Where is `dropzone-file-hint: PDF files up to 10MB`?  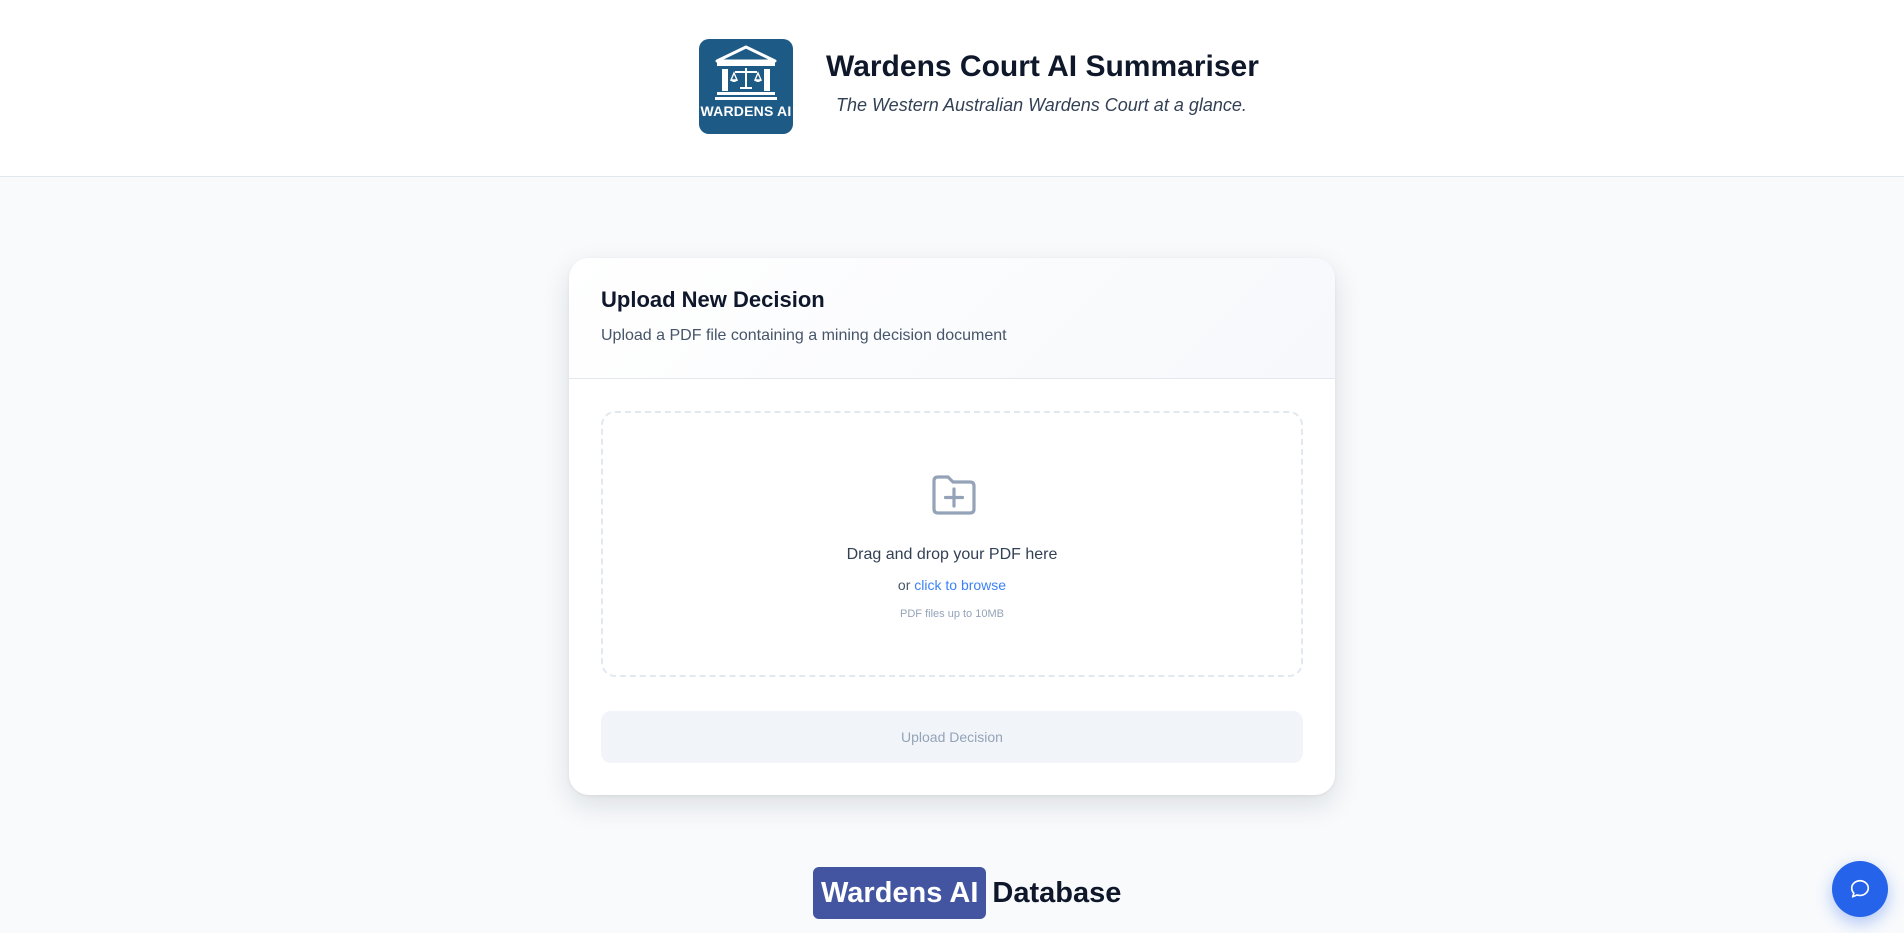 dropzone-file-hint: PDF files up to 10MB is located at coordinates (952, 614).